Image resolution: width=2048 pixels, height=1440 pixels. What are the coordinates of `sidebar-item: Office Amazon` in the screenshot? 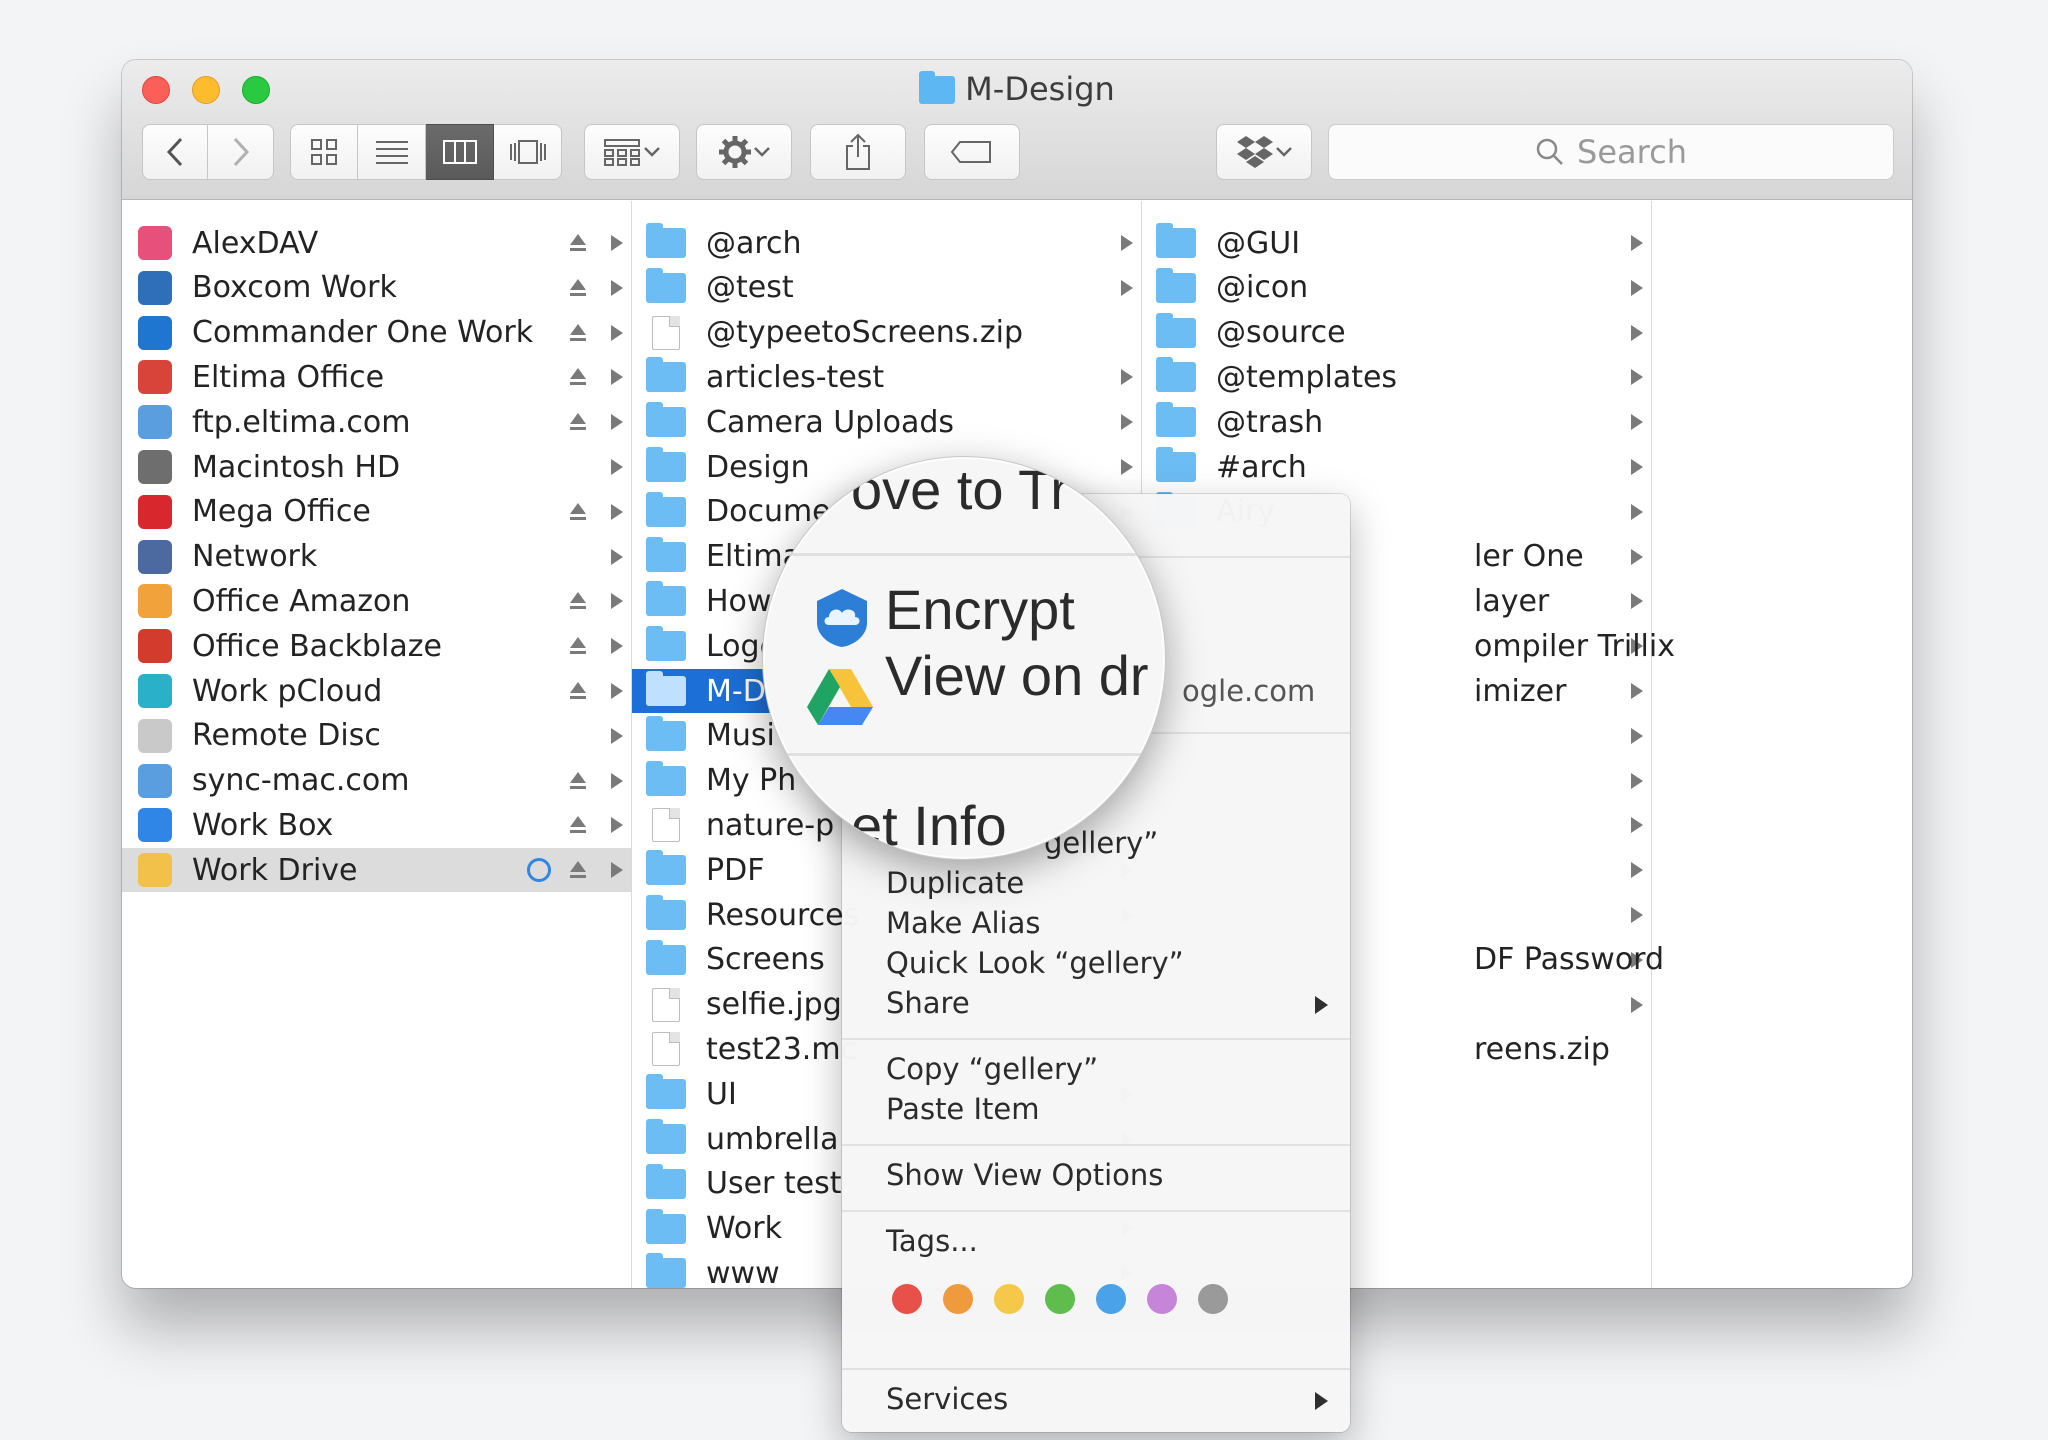 It's located at (376, 601).